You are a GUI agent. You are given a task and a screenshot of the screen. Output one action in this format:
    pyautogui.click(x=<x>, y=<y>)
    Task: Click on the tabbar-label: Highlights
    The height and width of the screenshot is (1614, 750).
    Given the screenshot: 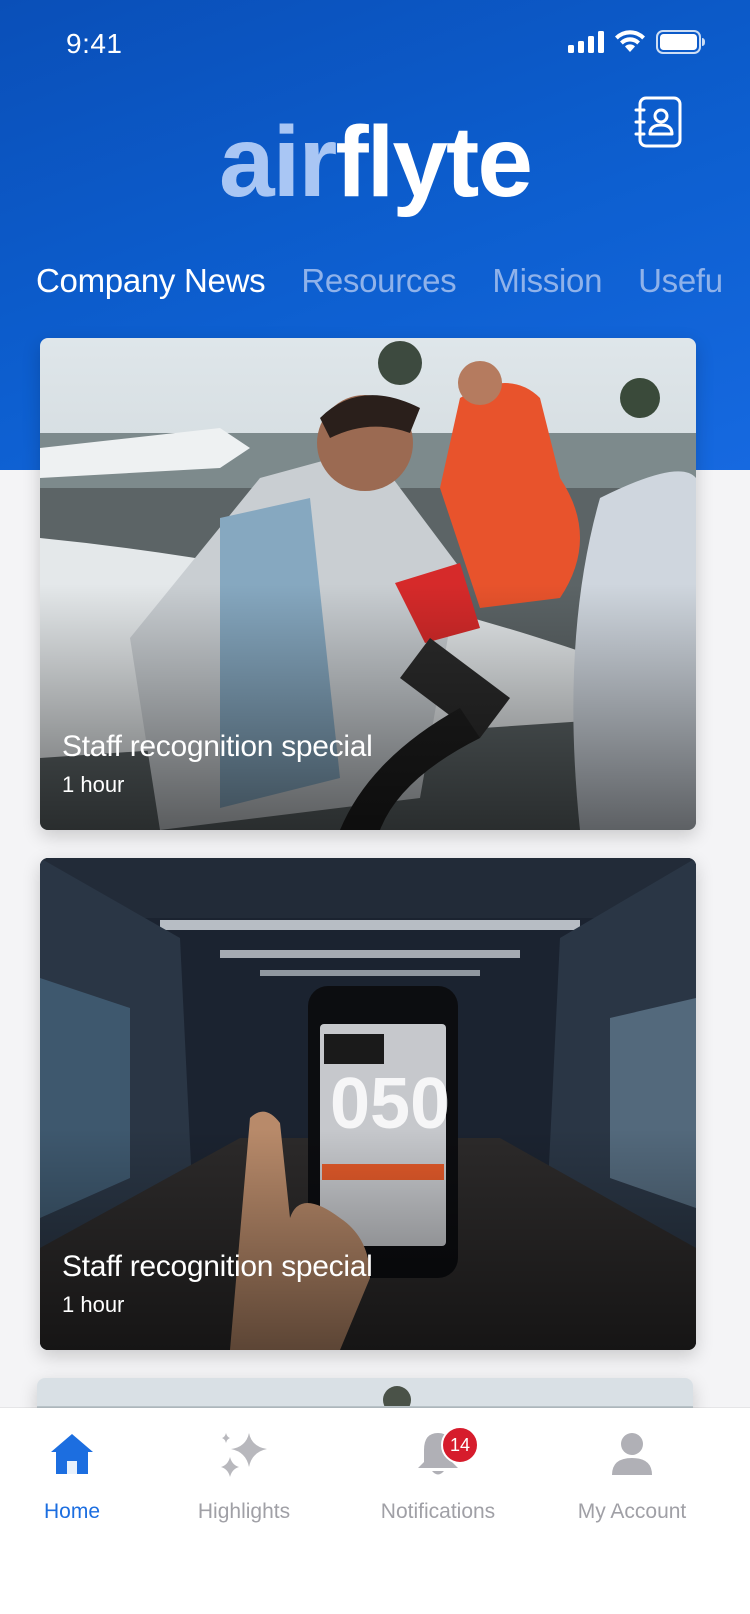 What is the action you would take?
    pyautogui.click(x=244, y=1511)
    